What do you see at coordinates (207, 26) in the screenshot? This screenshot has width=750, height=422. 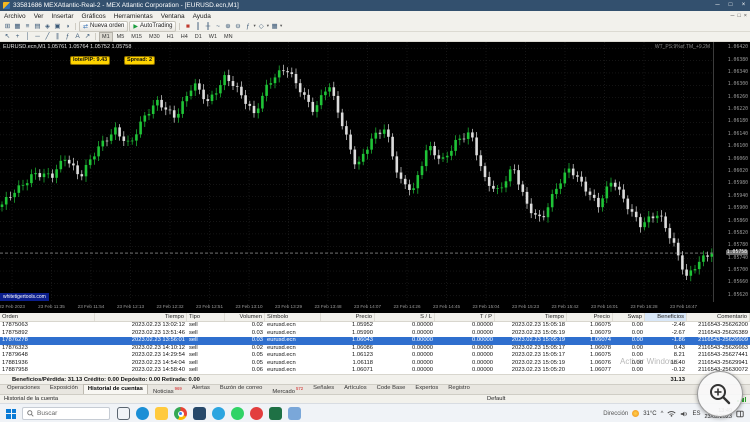 I see `candles-chart-icon: ╫` at bounding box center [207, 26].